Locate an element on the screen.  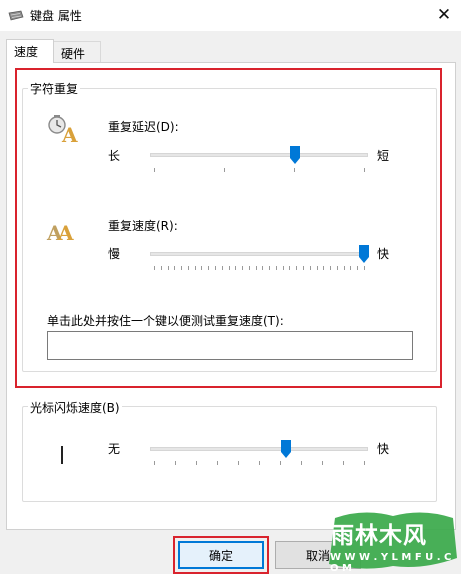
tab-hardware: 硬件 is located at coordinates (77, 51).